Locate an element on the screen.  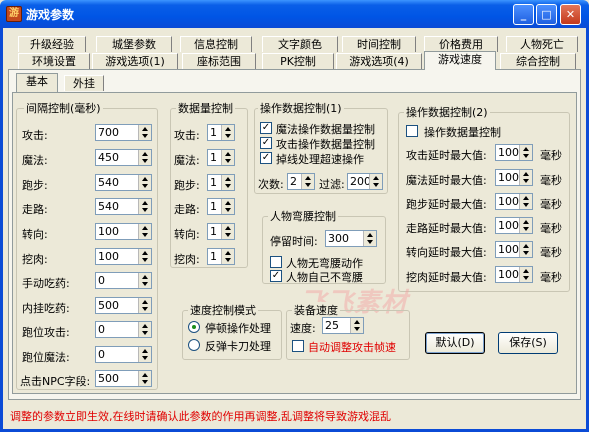
tab-game-options-4: 游戏选项(4) is located at coordinates (379, 61).